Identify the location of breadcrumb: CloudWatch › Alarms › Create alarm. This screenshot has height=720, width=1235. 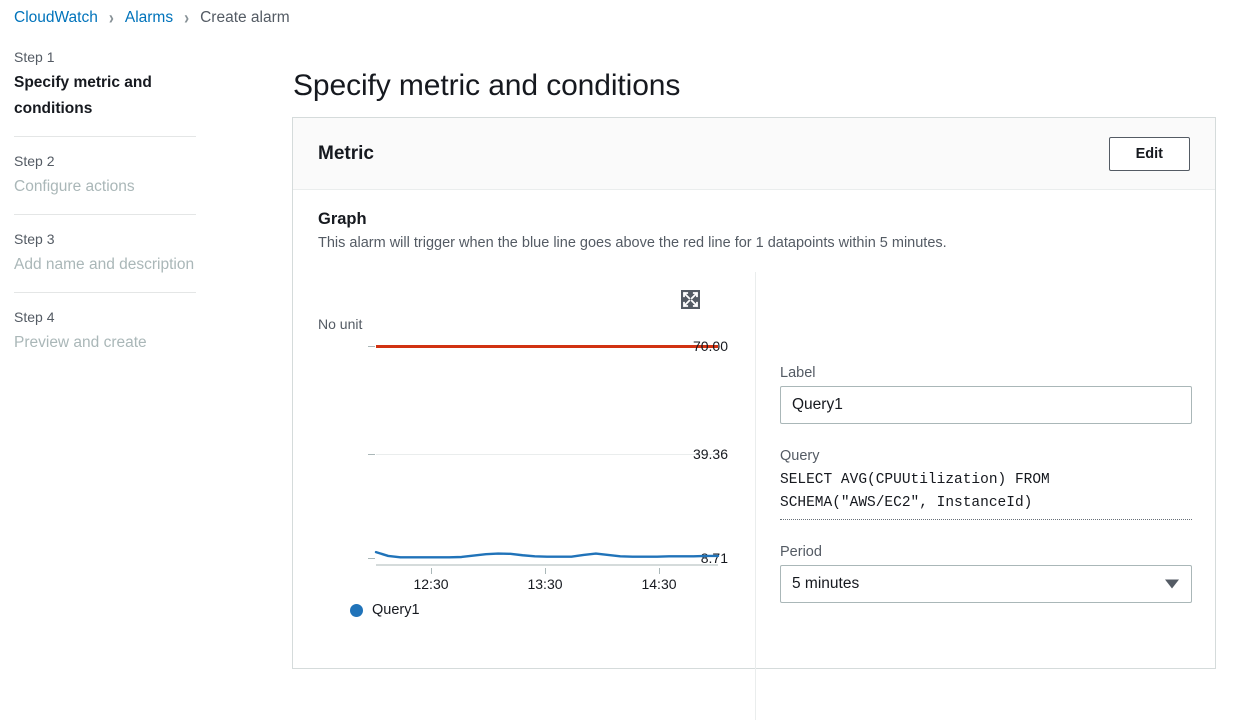
(152, 18).